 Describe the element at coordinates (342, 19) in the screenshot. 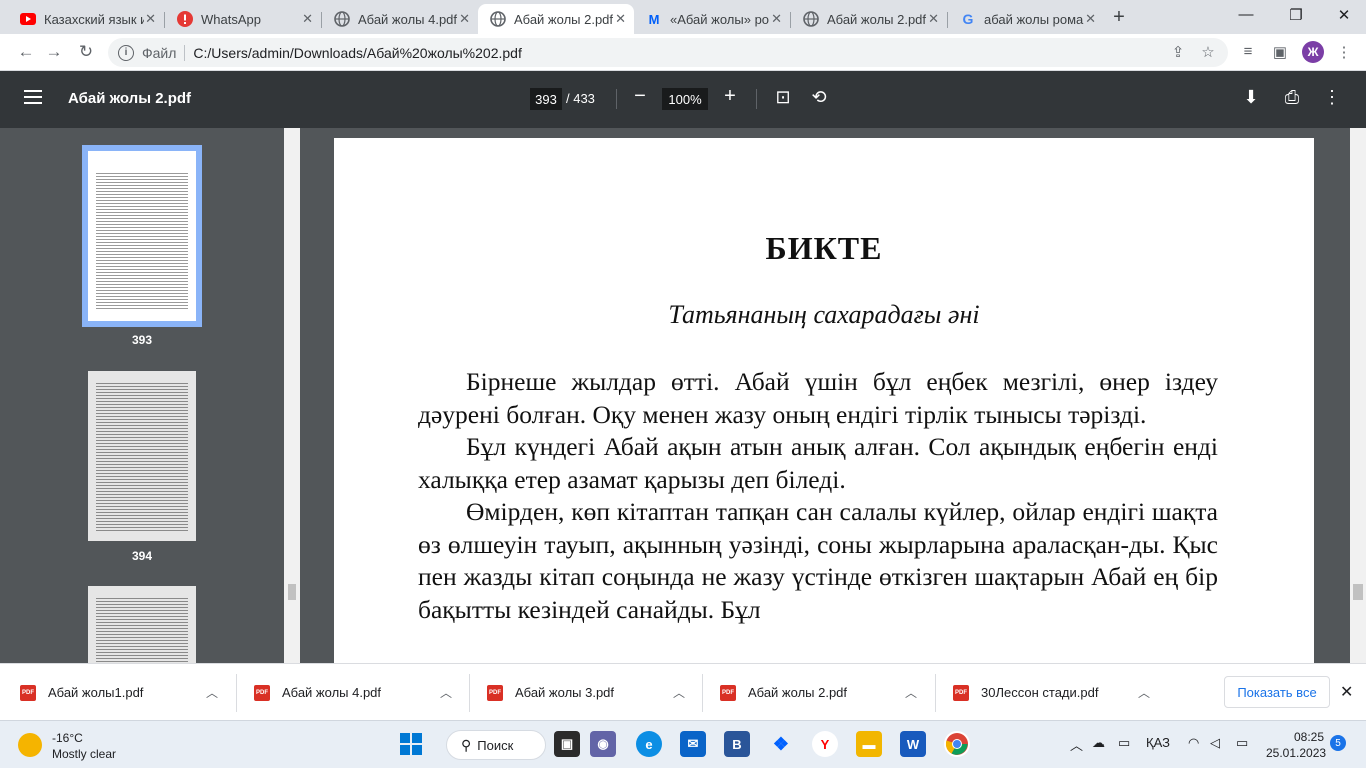

I see `globe-icon` at that location.